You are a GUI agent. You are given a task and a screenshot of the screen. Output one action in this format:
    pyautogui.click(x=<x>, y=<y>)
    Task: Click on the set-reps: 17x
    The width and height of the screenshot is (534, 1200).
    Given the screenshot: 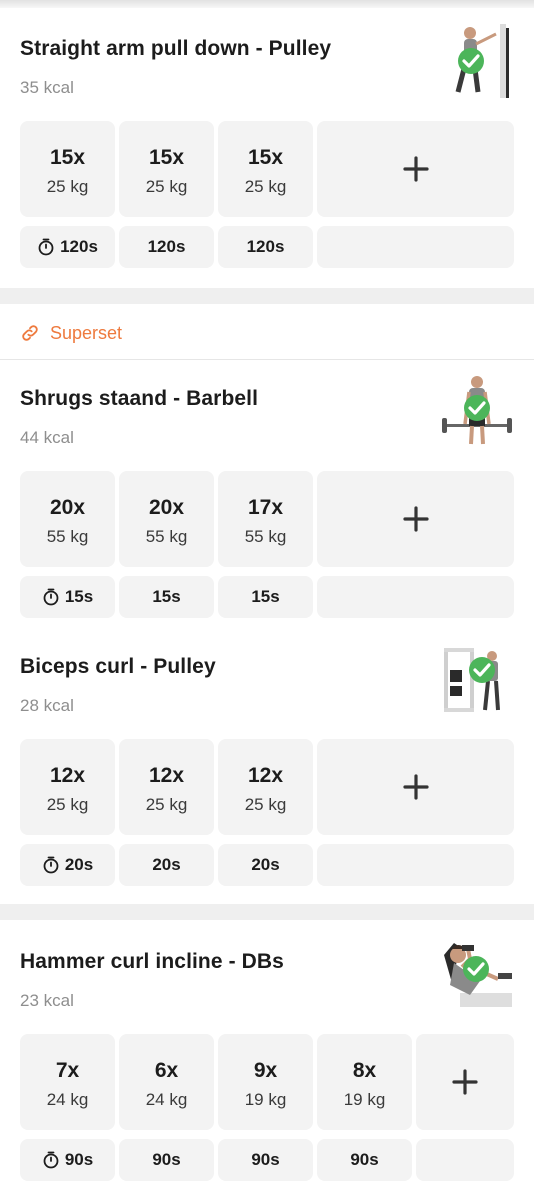 What is the action you would take?
    pyautogui.click(x=265, y=507)
    